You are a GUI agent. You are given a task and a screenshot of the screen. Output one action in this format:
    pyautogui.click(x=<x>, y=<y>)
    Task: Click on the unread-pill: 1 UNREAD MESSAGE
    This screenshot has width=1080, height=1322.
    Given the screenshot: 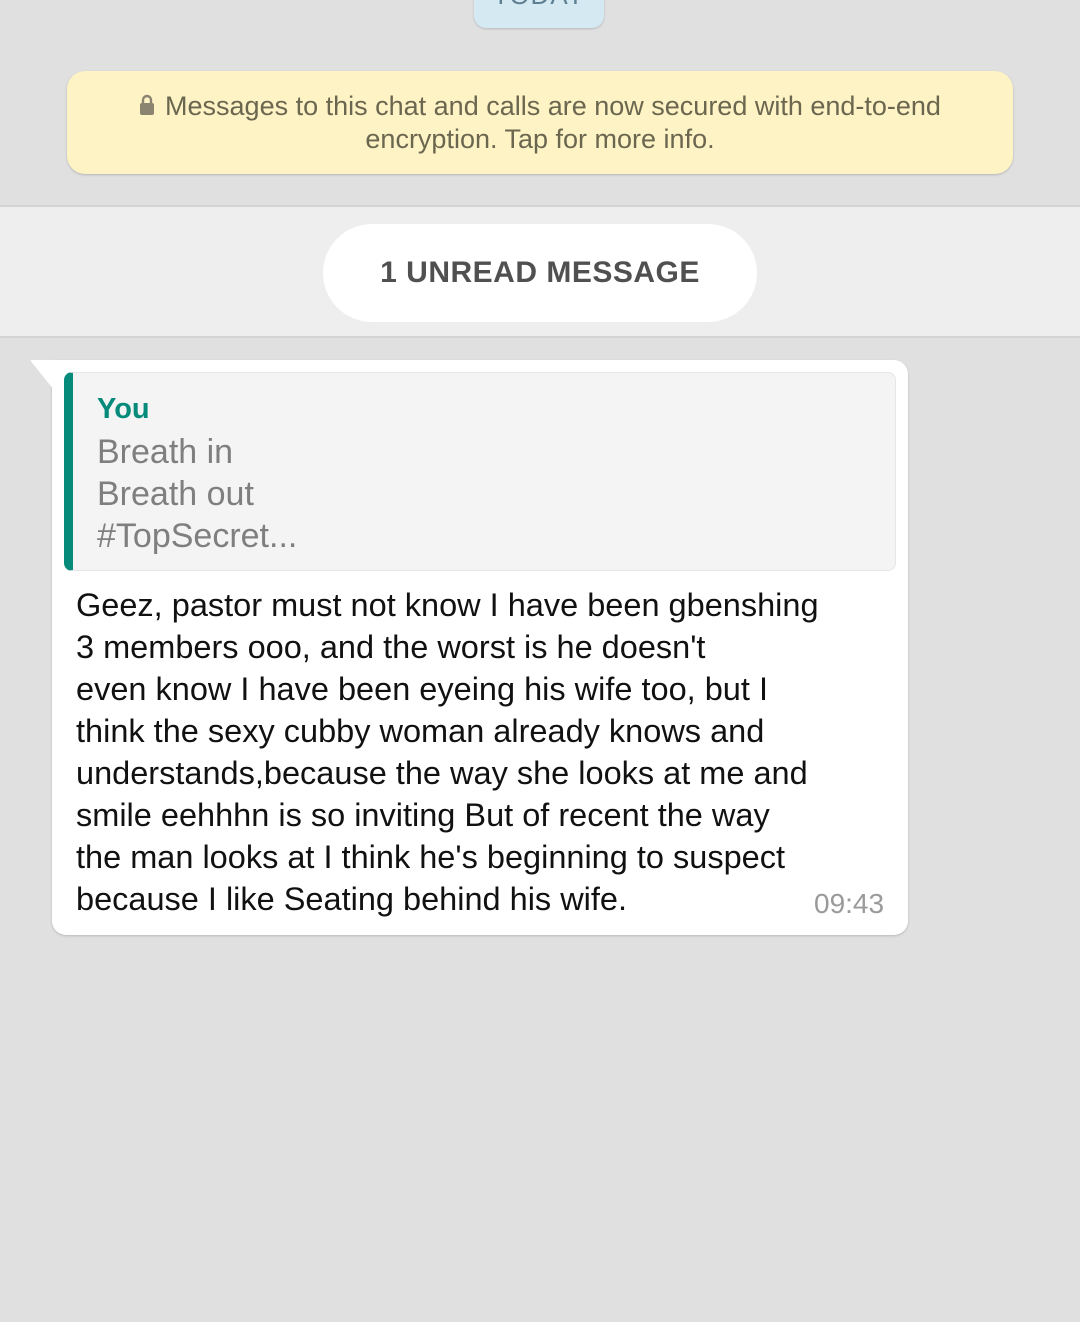 What is the action you would take?
    pyautogui.click(x=540, y=273)
    